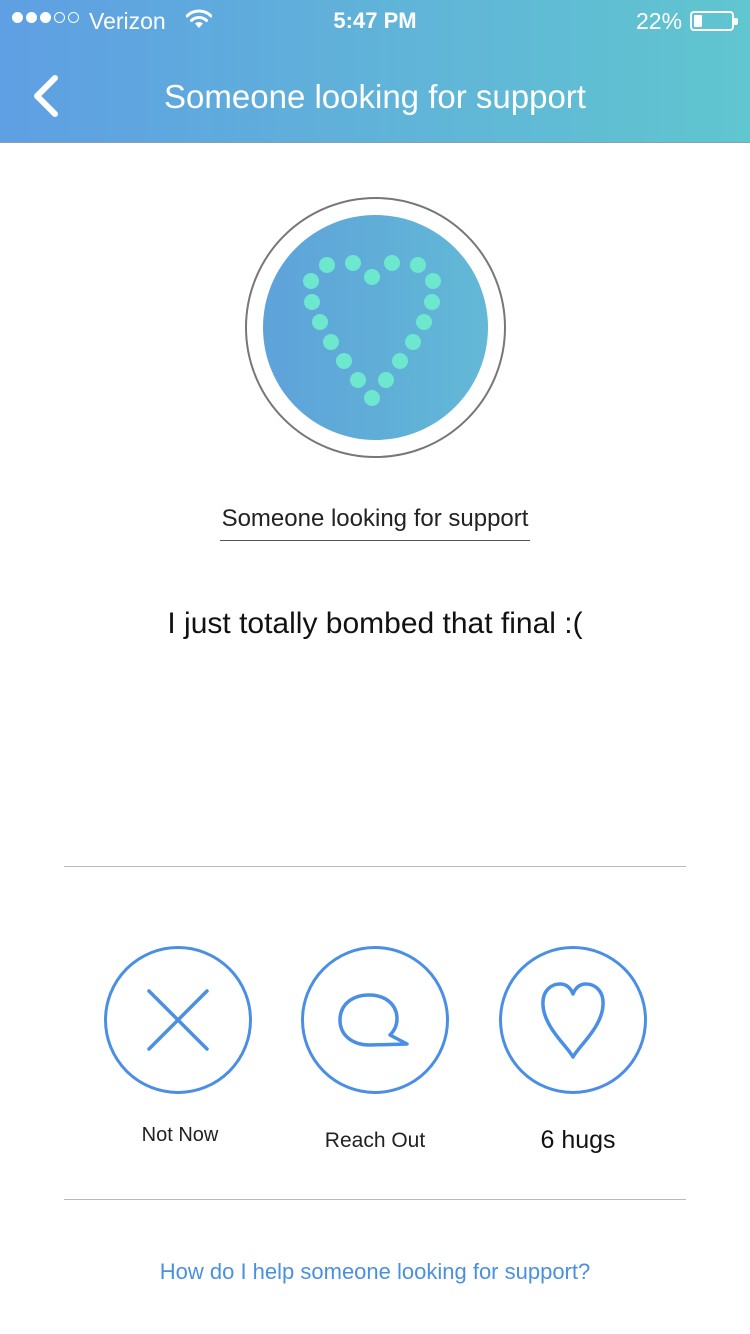 This screenshot has width=750, height=1334. I want to click on avatar, so click(375, 327).